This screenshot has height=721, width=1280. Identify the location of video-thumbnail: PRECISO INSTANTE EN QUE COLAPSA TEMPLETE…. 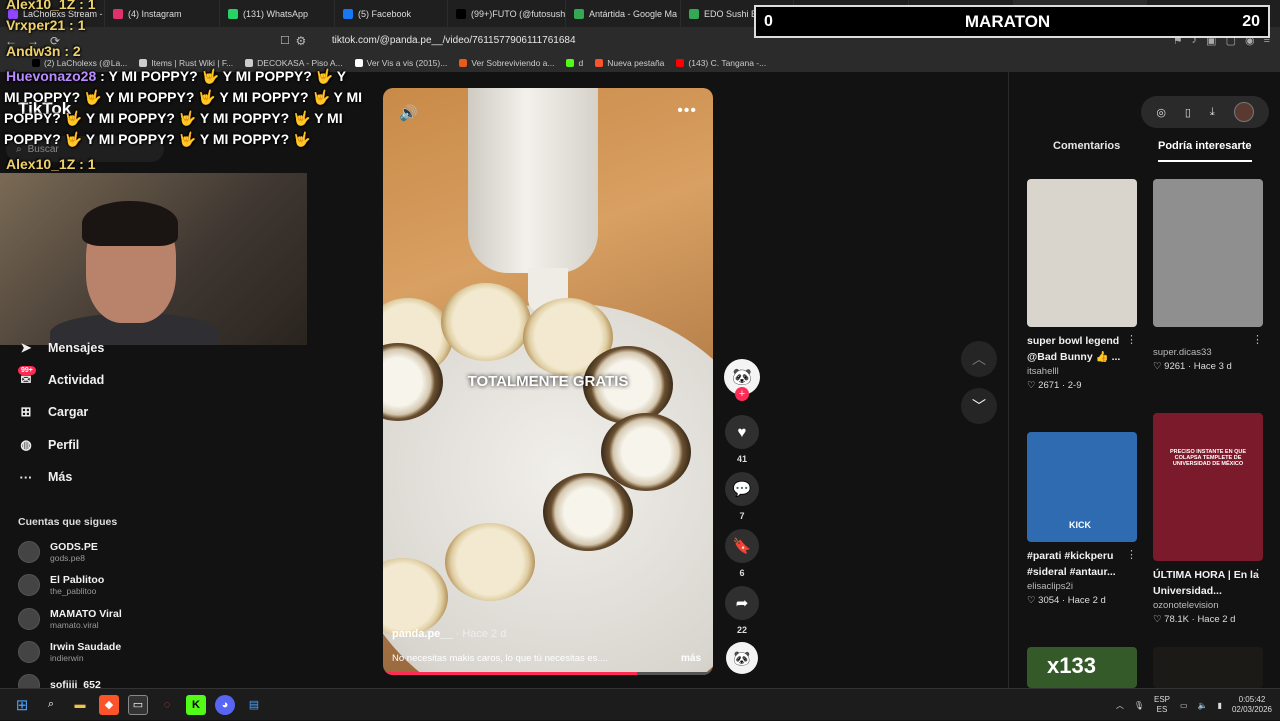
(1208, 487).